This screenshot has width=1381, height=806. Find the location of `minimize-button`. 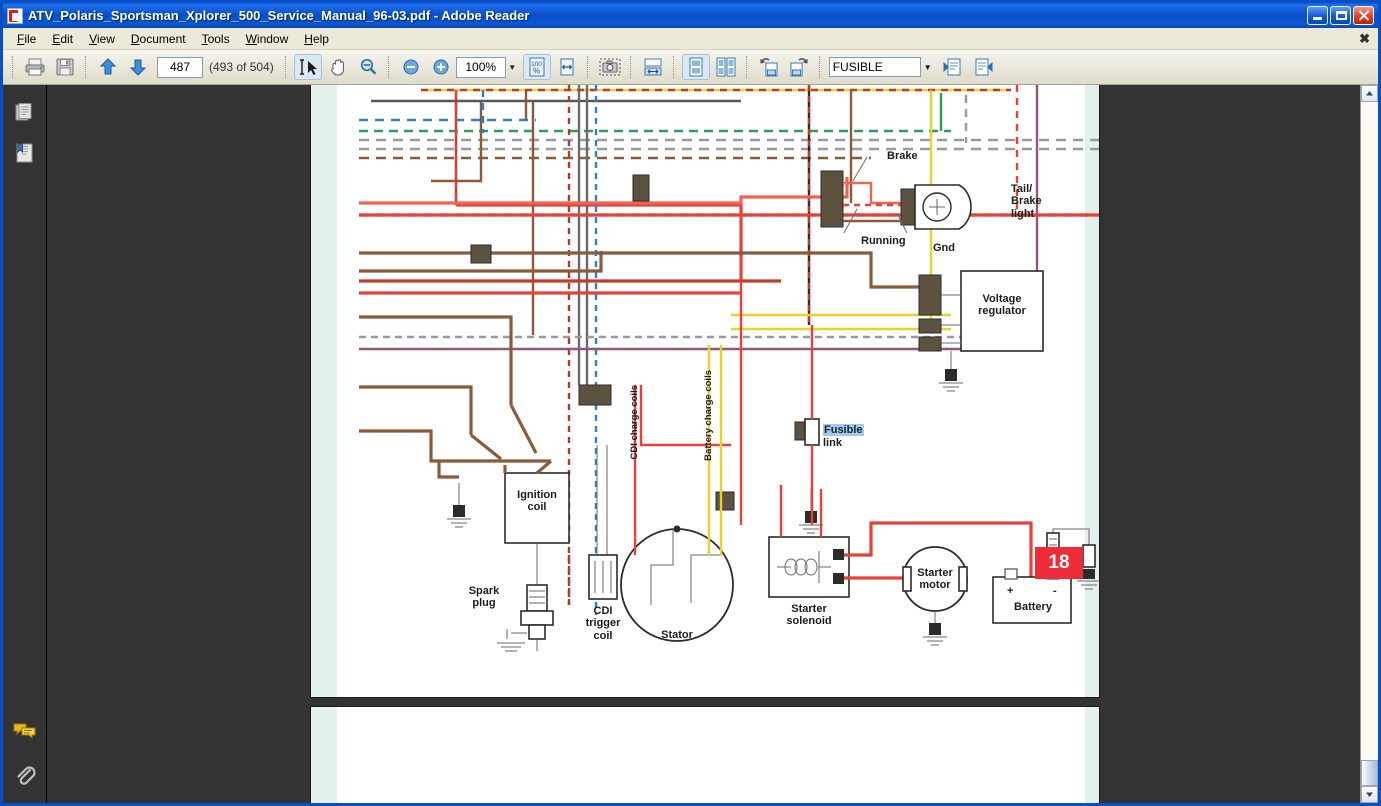

minimize-button is located at coordinates (1317, 15).